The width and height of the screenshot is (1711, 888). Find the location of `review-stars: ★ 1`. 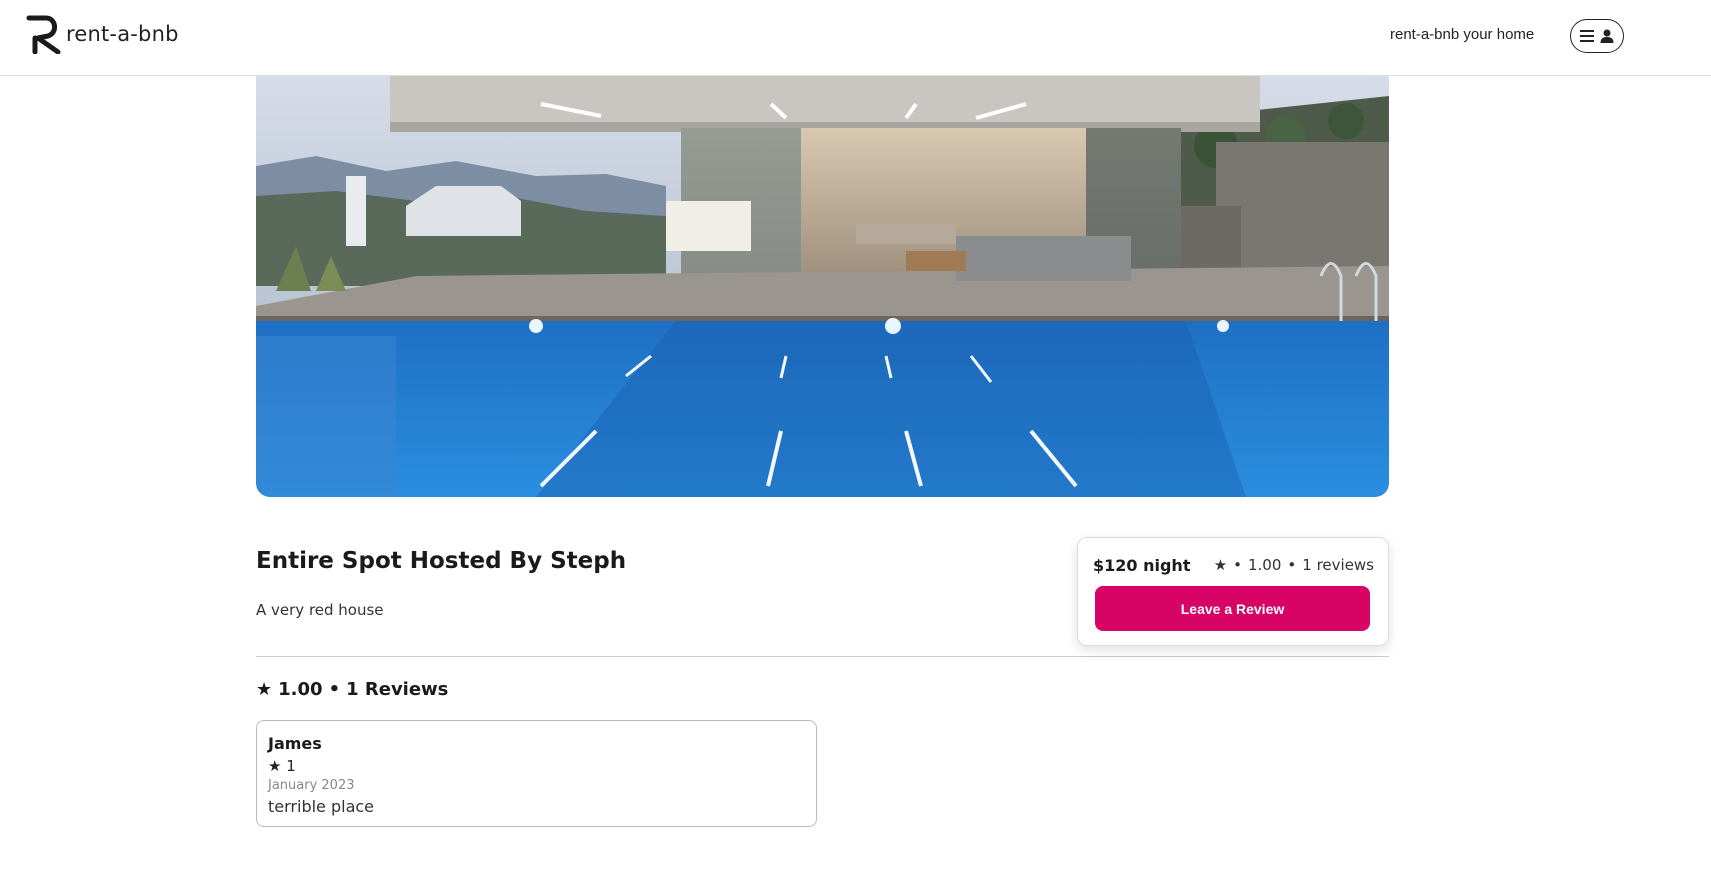

review-stars: ★ 1 is located at coordinates (282, 766).